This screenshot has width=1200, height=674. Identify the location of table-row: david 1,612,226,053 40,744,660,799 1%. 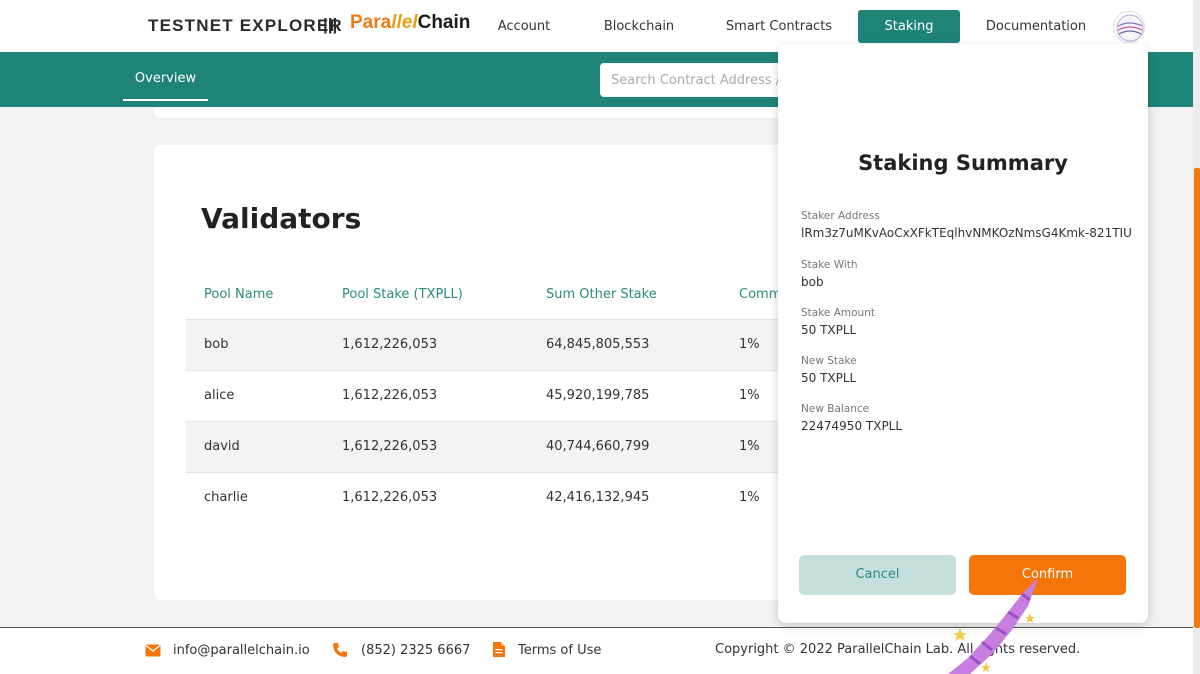
(490, 446).